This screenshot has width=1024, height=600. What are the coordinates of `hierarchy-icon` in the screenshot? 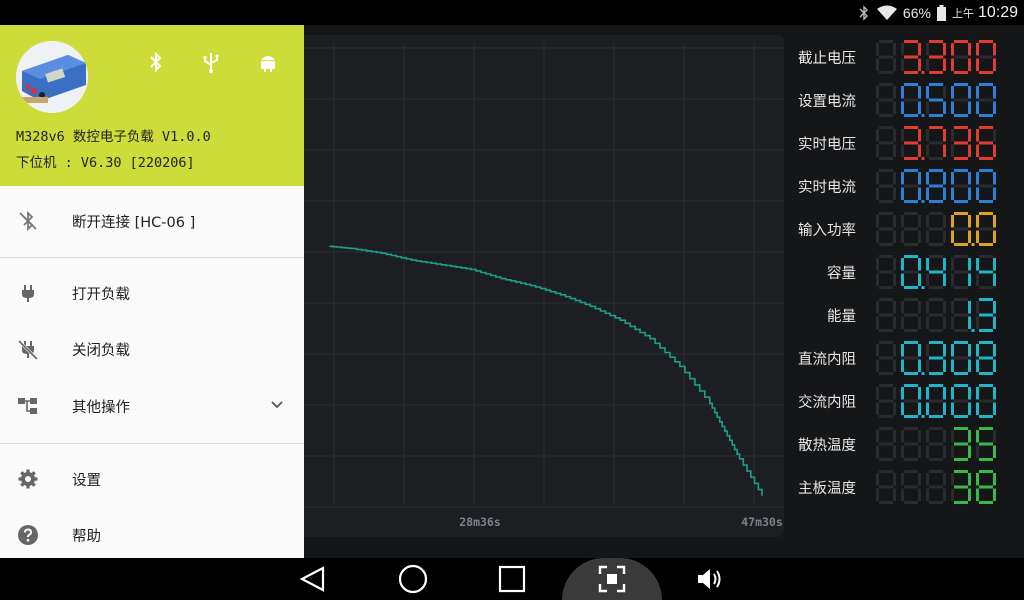 It's located at (27, 406).